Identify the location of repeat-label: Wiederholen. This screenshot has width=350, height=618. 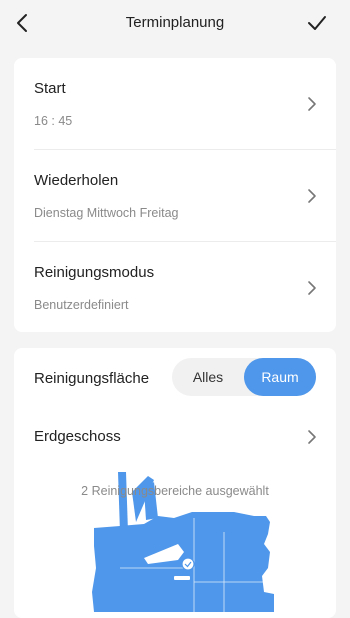
(76, 180).